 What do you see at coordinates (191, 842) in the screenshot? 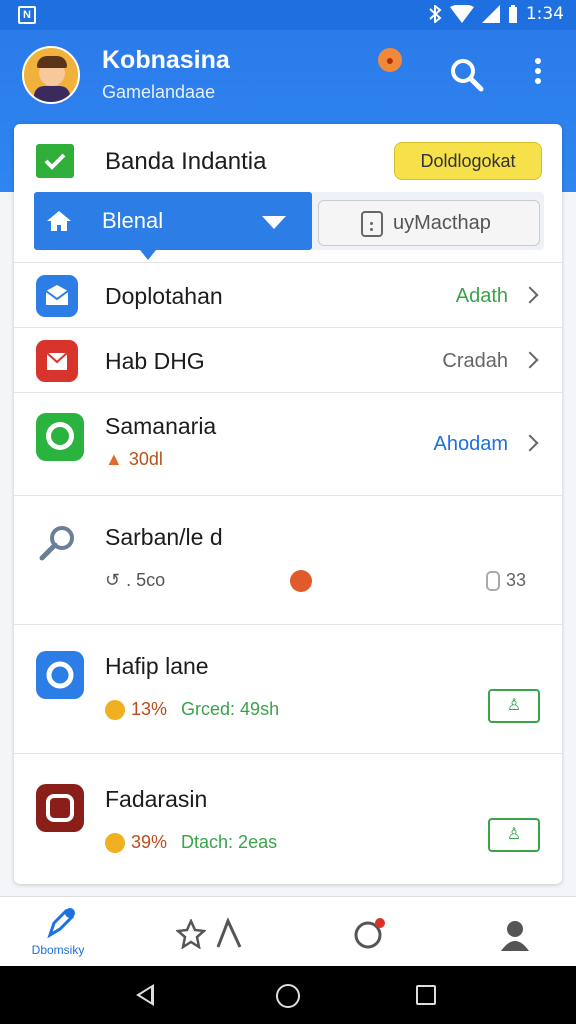
I see `item-meta: 39% Dtach: 2eas` at bounding box center [191, 842].